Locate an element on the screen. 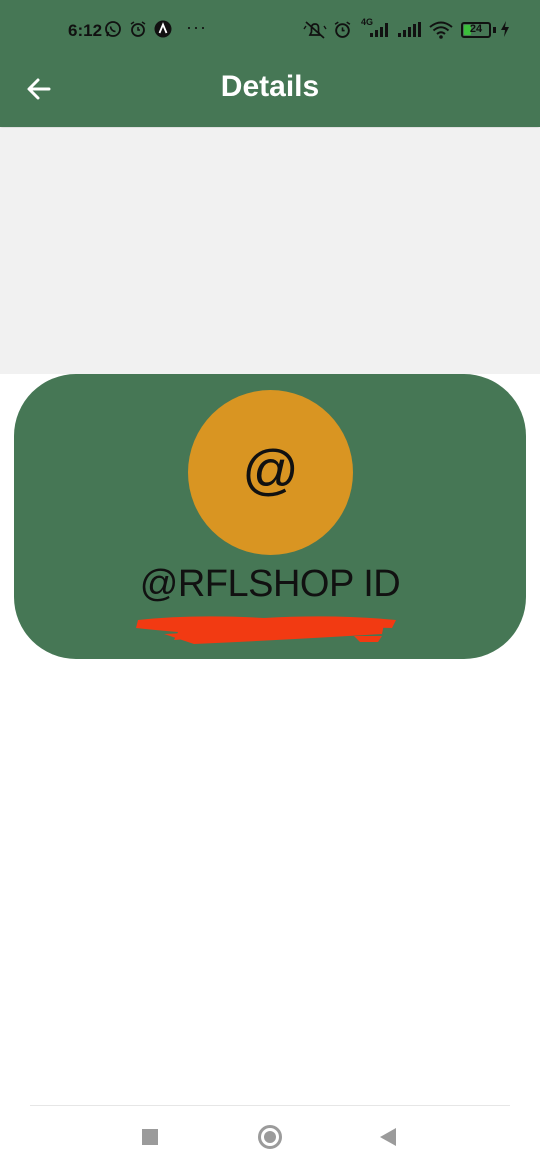 The height and width of the screenshot is (1170, 540). wifi-icon is located at coordinates (441, 30).